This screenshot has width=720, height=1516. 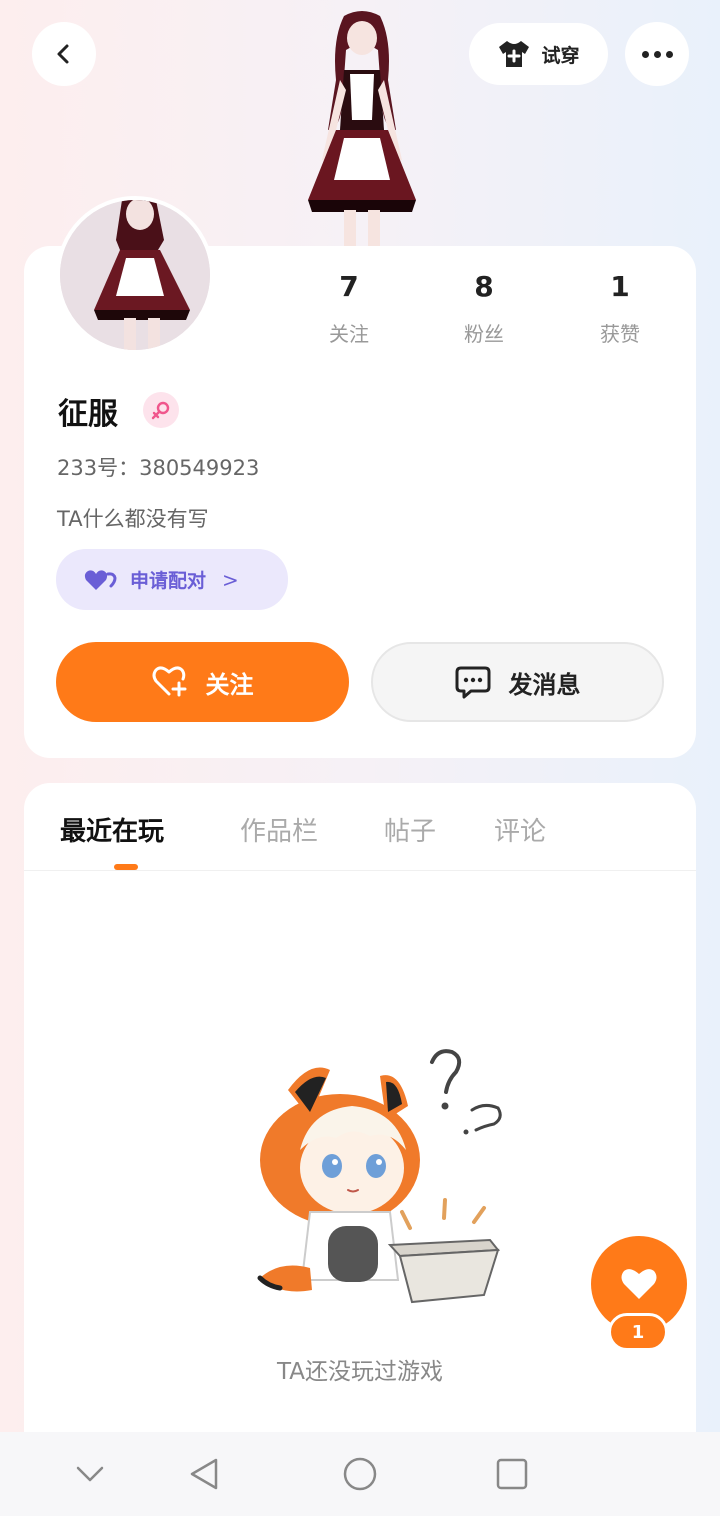 I want to click on gender-badge, so click(x=161, y=410).